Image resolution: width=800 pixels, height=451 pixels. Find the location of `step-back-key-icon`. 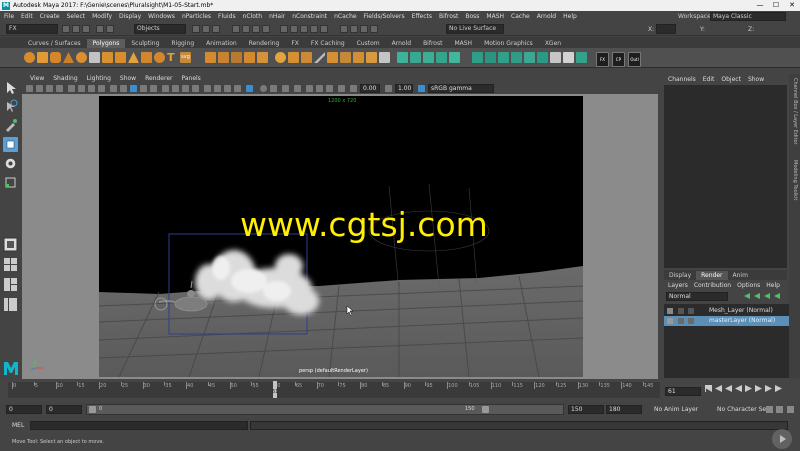

step-back-key-icon is located at coordinates (718, 388).